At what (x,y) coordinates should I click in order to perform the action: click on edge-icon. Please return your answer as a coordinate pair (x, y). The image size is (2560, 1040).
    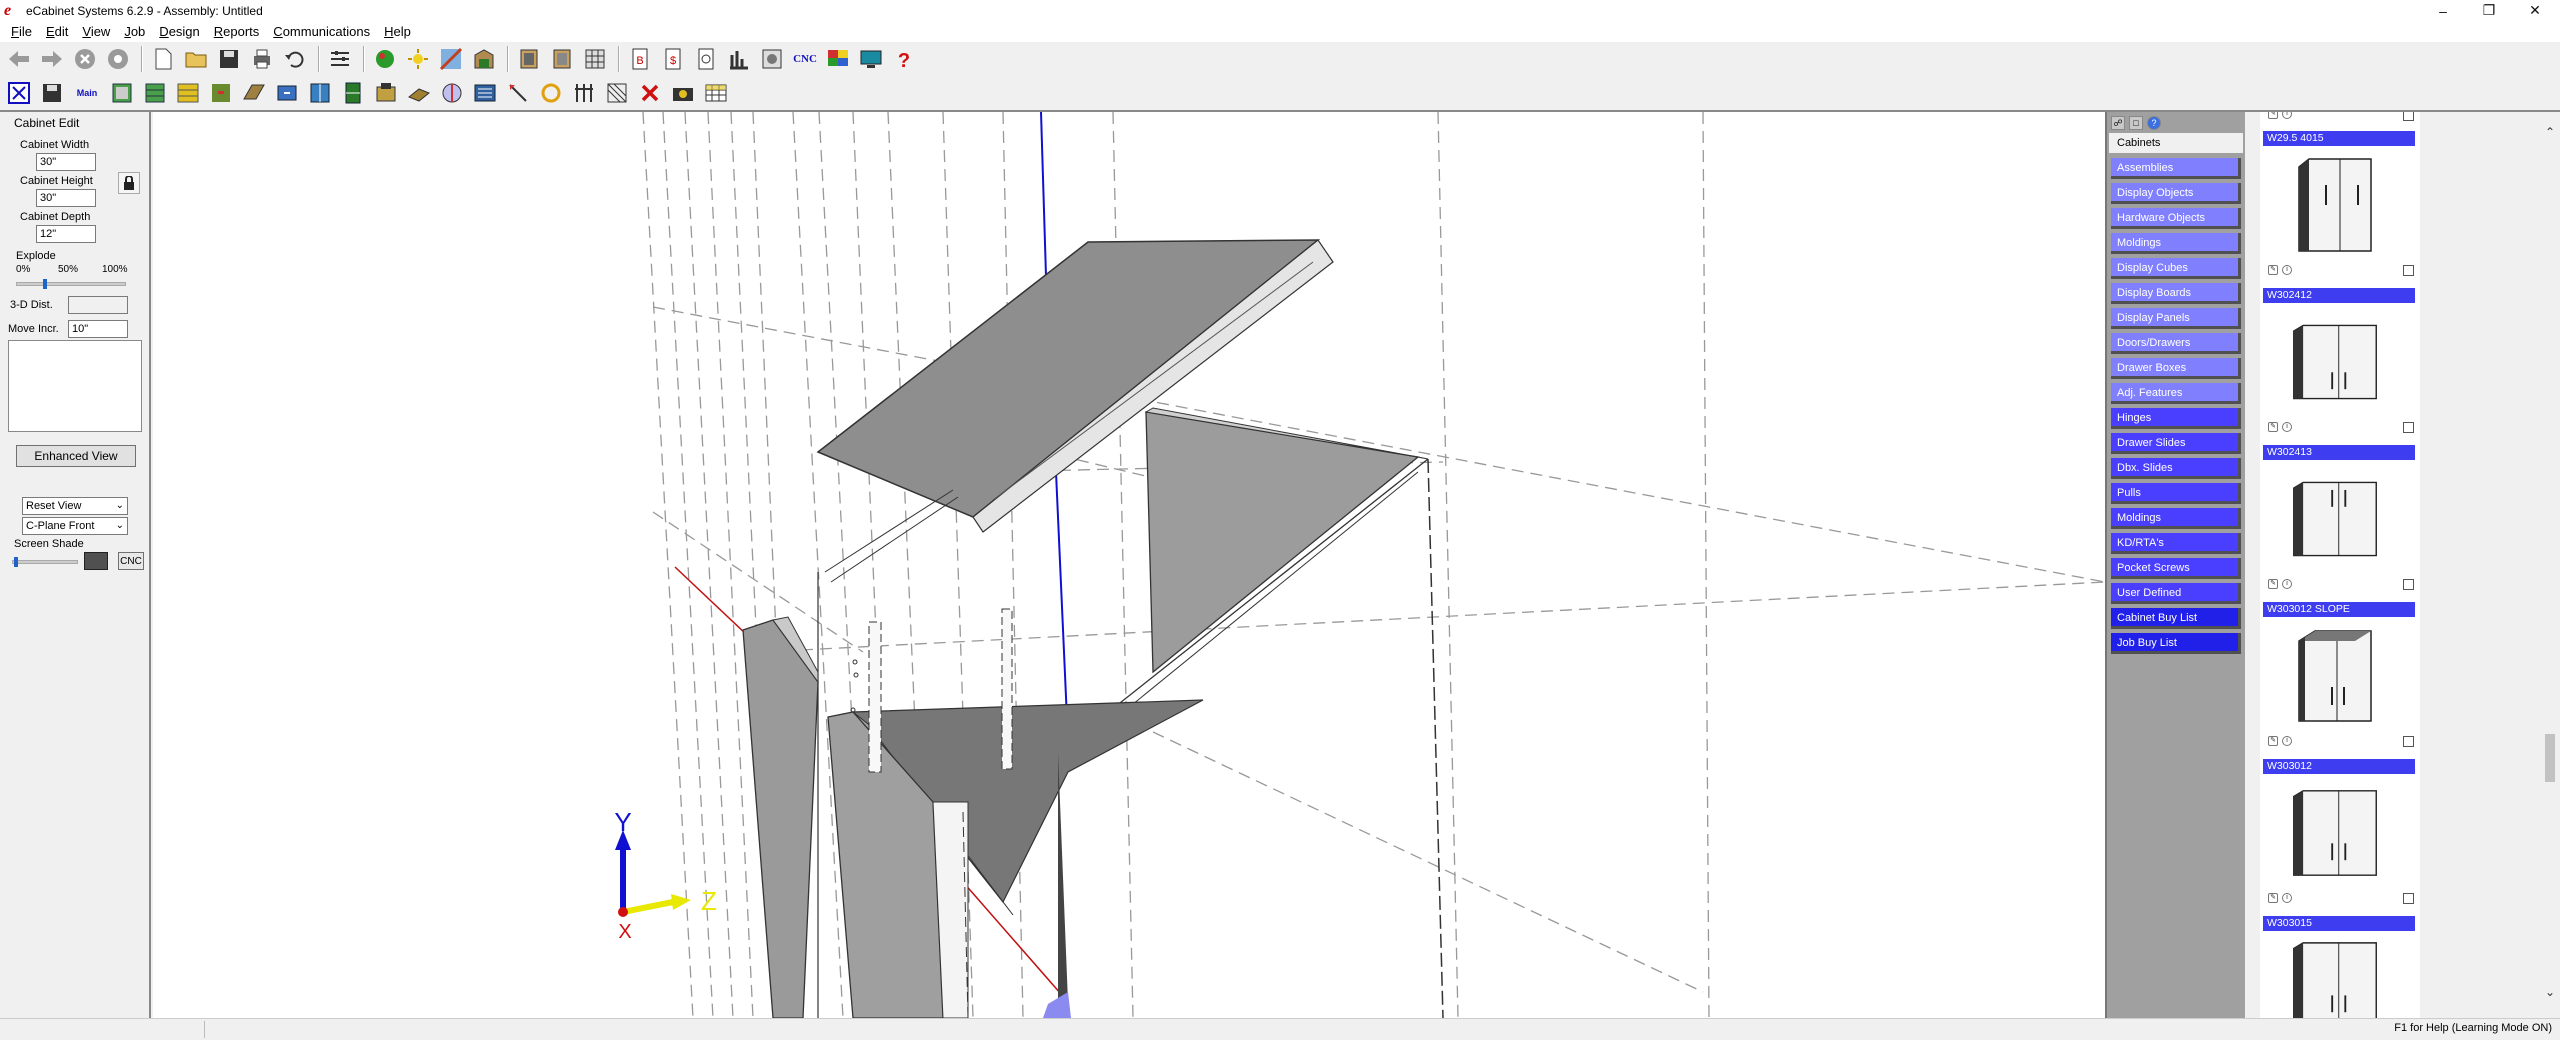
    Looking at the image, I should click on (451, 59).